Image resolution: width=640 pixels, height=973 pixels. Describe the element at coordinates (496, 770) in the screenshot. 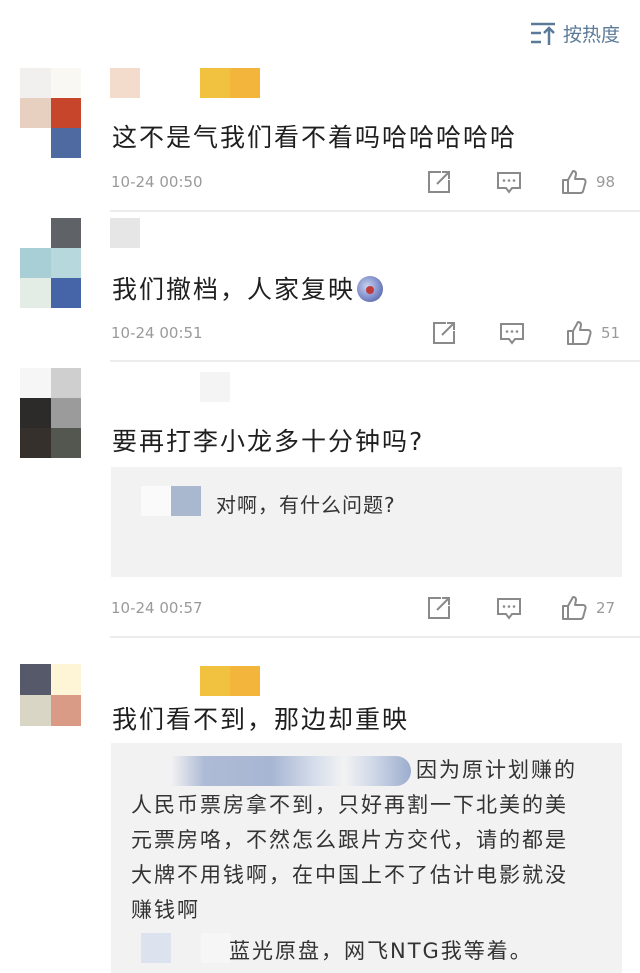

I see `reply-line: 因为原计划赚的` at that location.